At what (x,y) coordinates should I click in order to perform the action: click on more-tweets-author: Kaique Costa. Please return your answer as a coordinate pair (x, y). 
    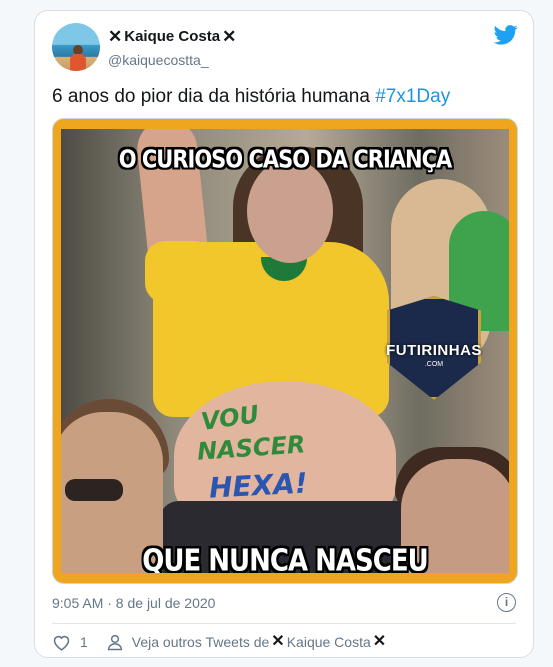
    Looking at the image, I should click on (328, 642).